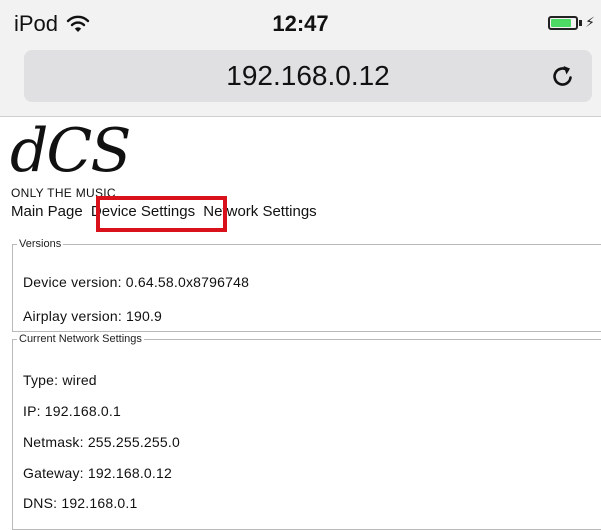  I want to click on versions-legend: Versions, so click(40, 244).